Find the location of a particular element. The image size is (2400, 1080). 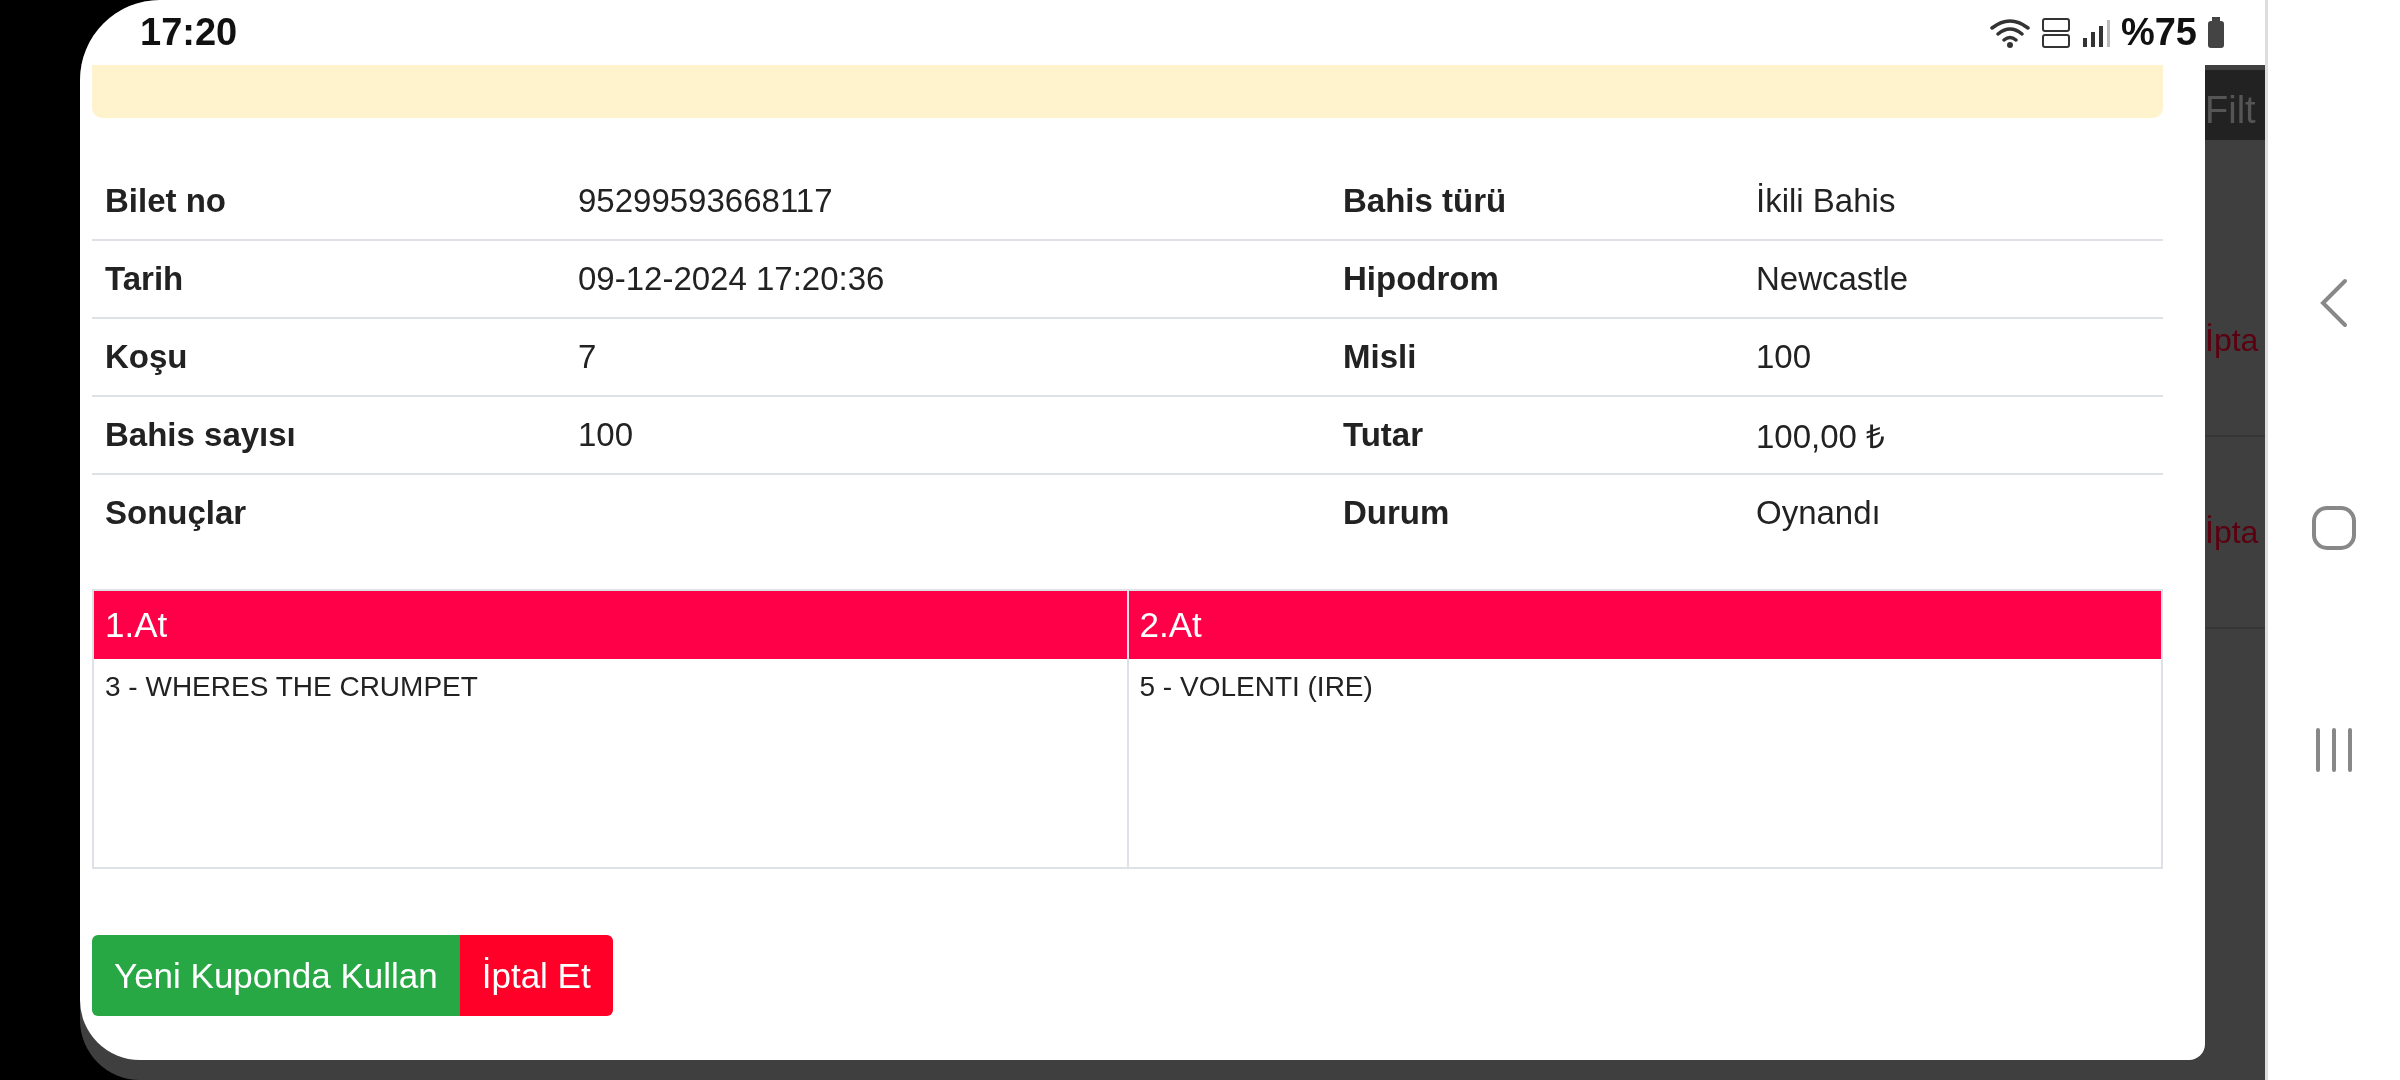

status-time: 17:20 is located at coordinates (189, 32).